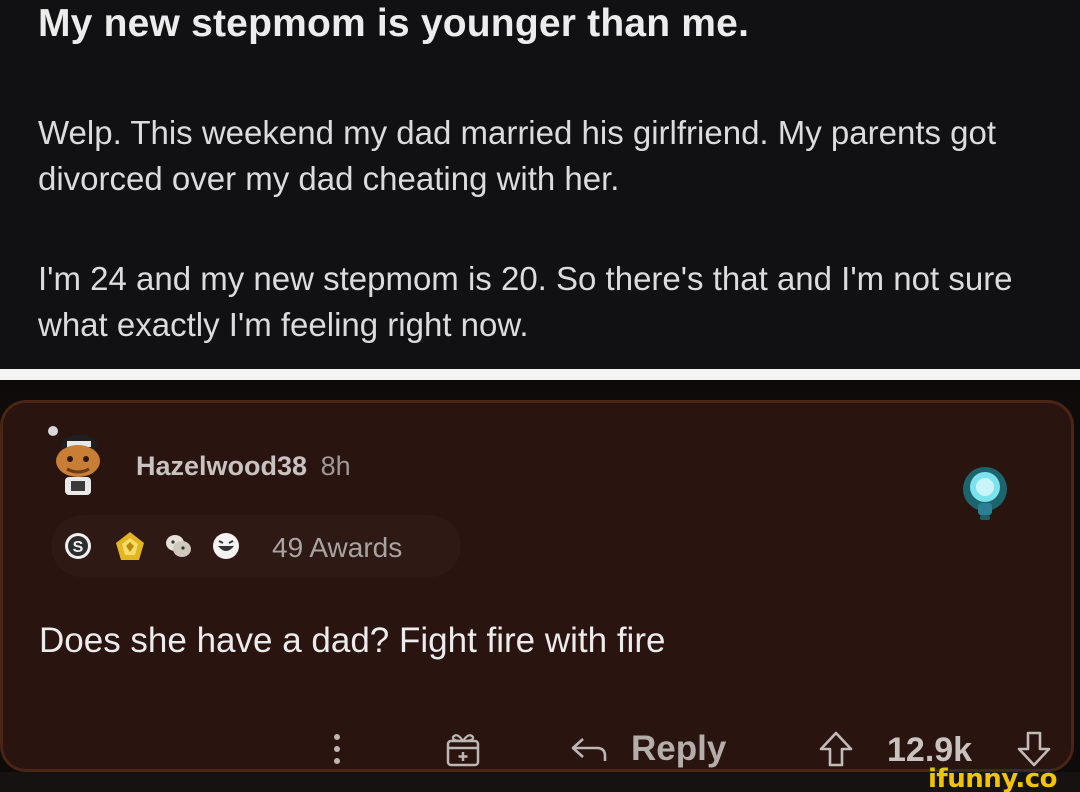 The image size is (1080, 792). What do you see at coordinates (221, 466) in the screenshot?
I see `username-link: Hazelwood38` at bounding box center [221, 466].